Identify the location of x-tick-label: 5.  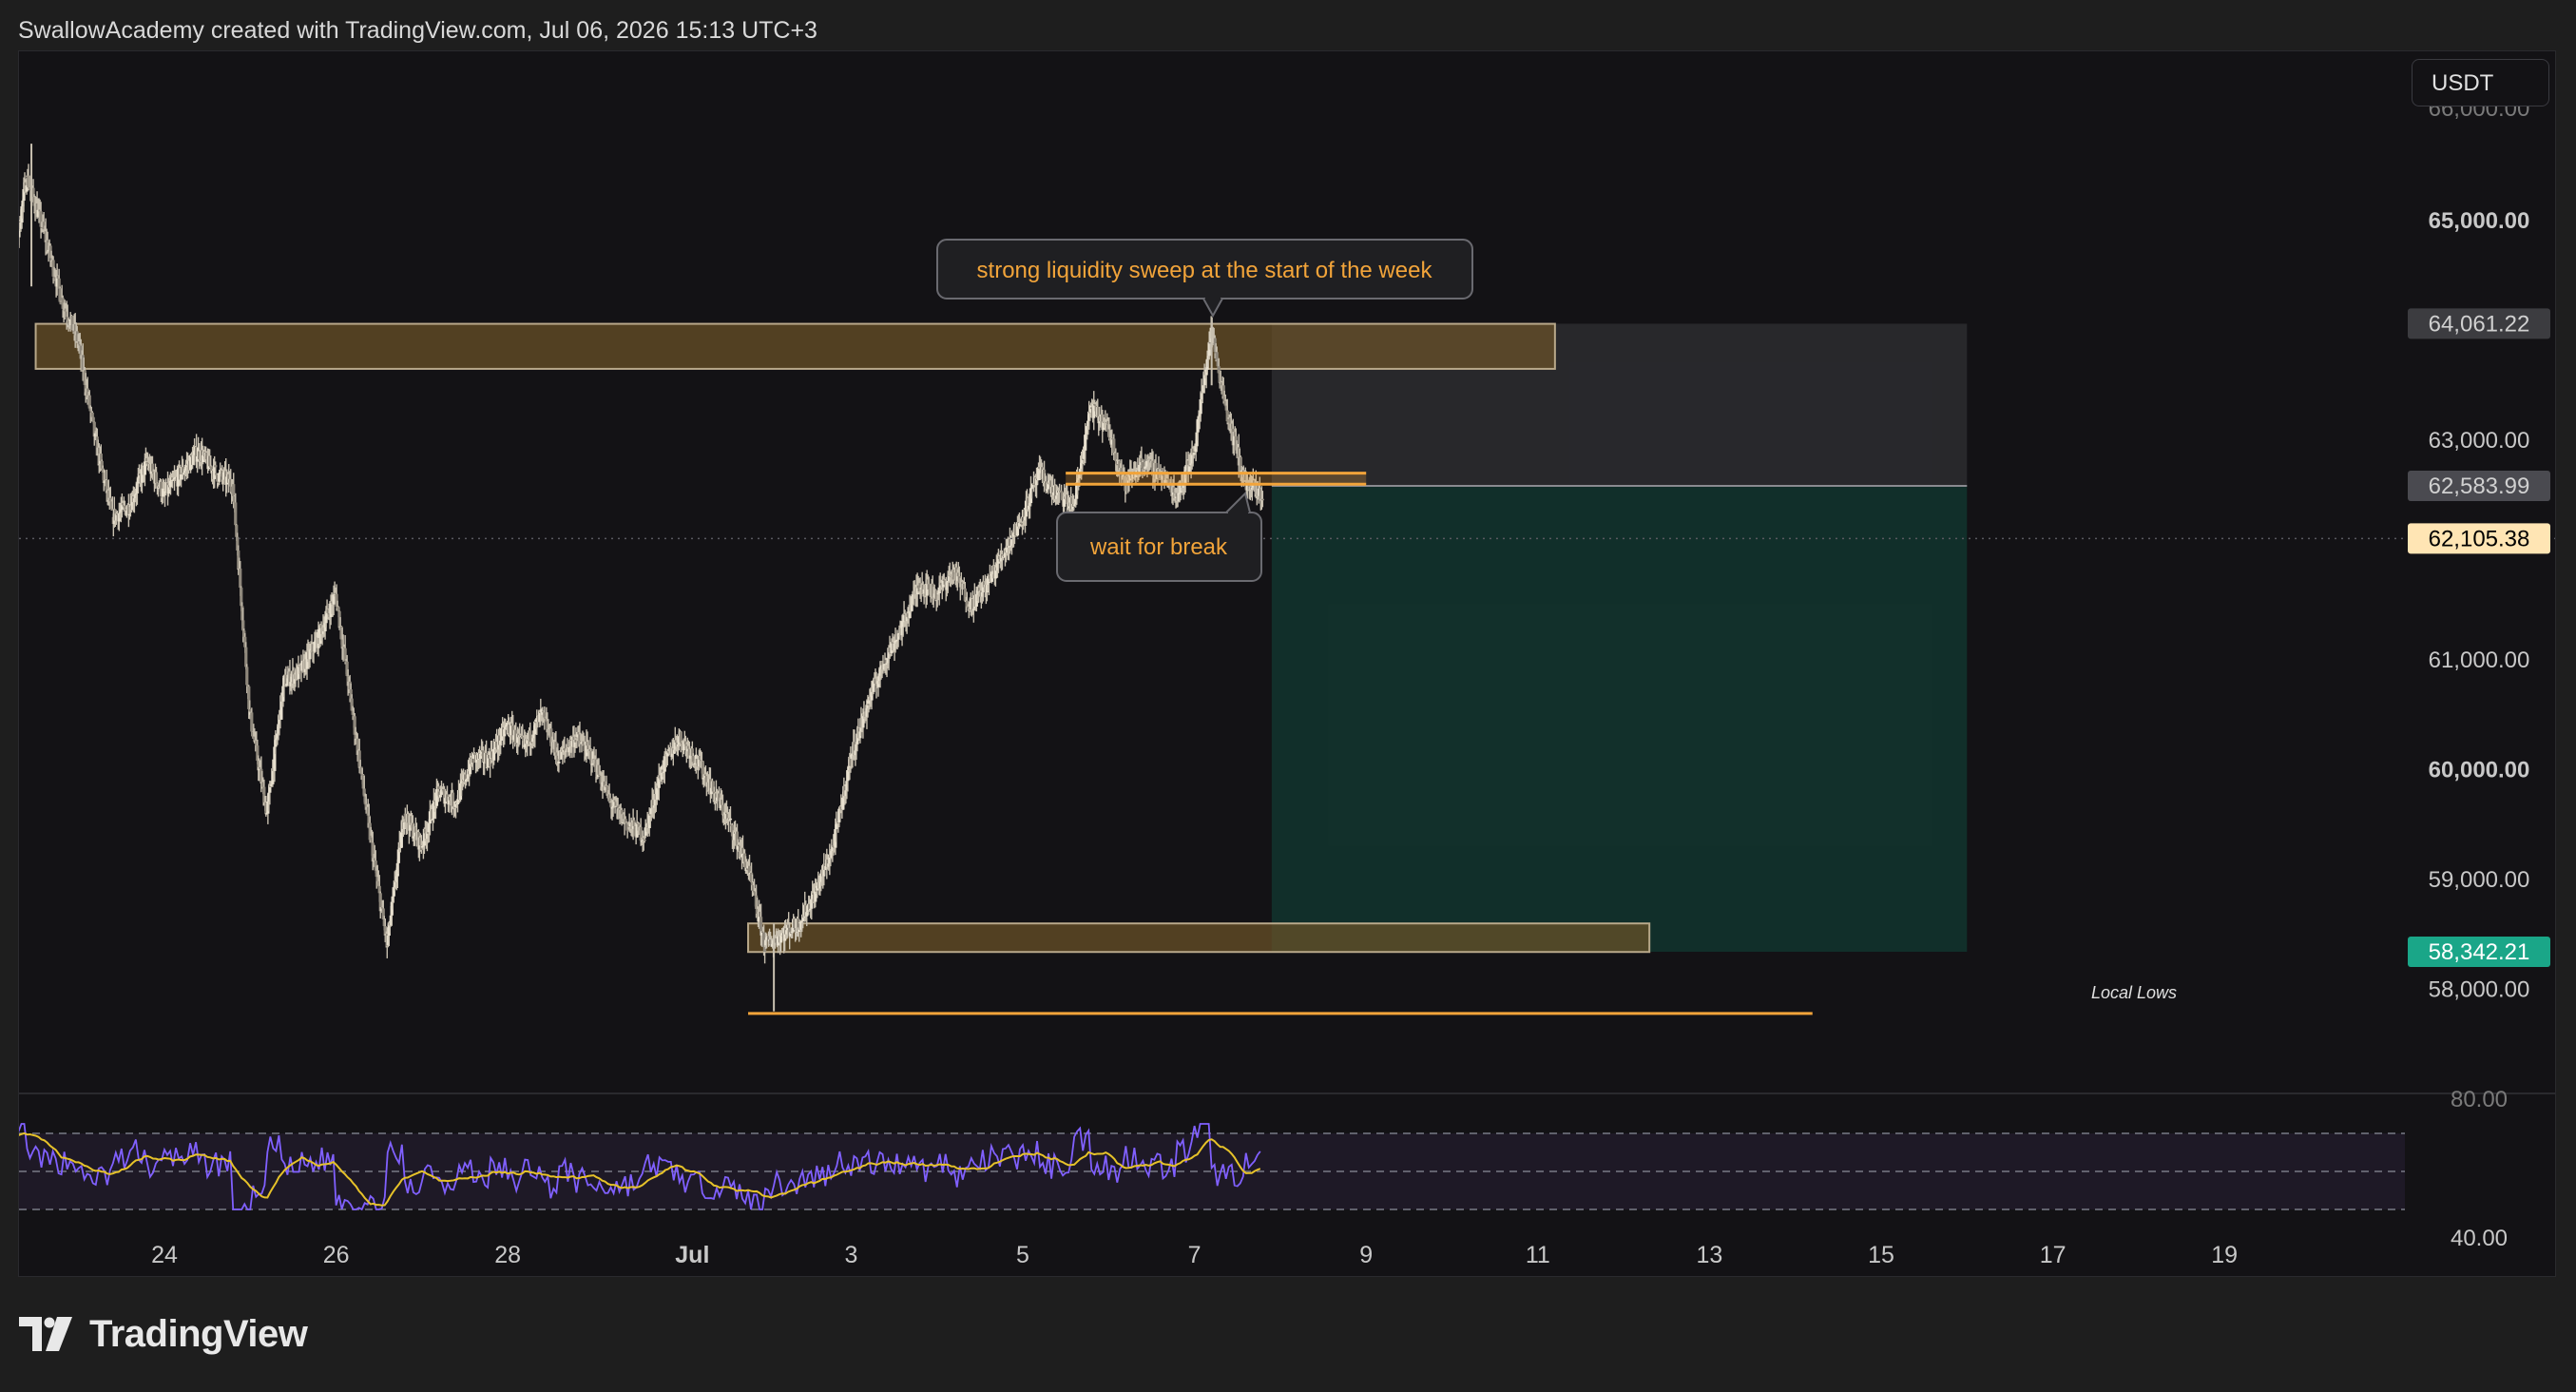
(1022, 1255).